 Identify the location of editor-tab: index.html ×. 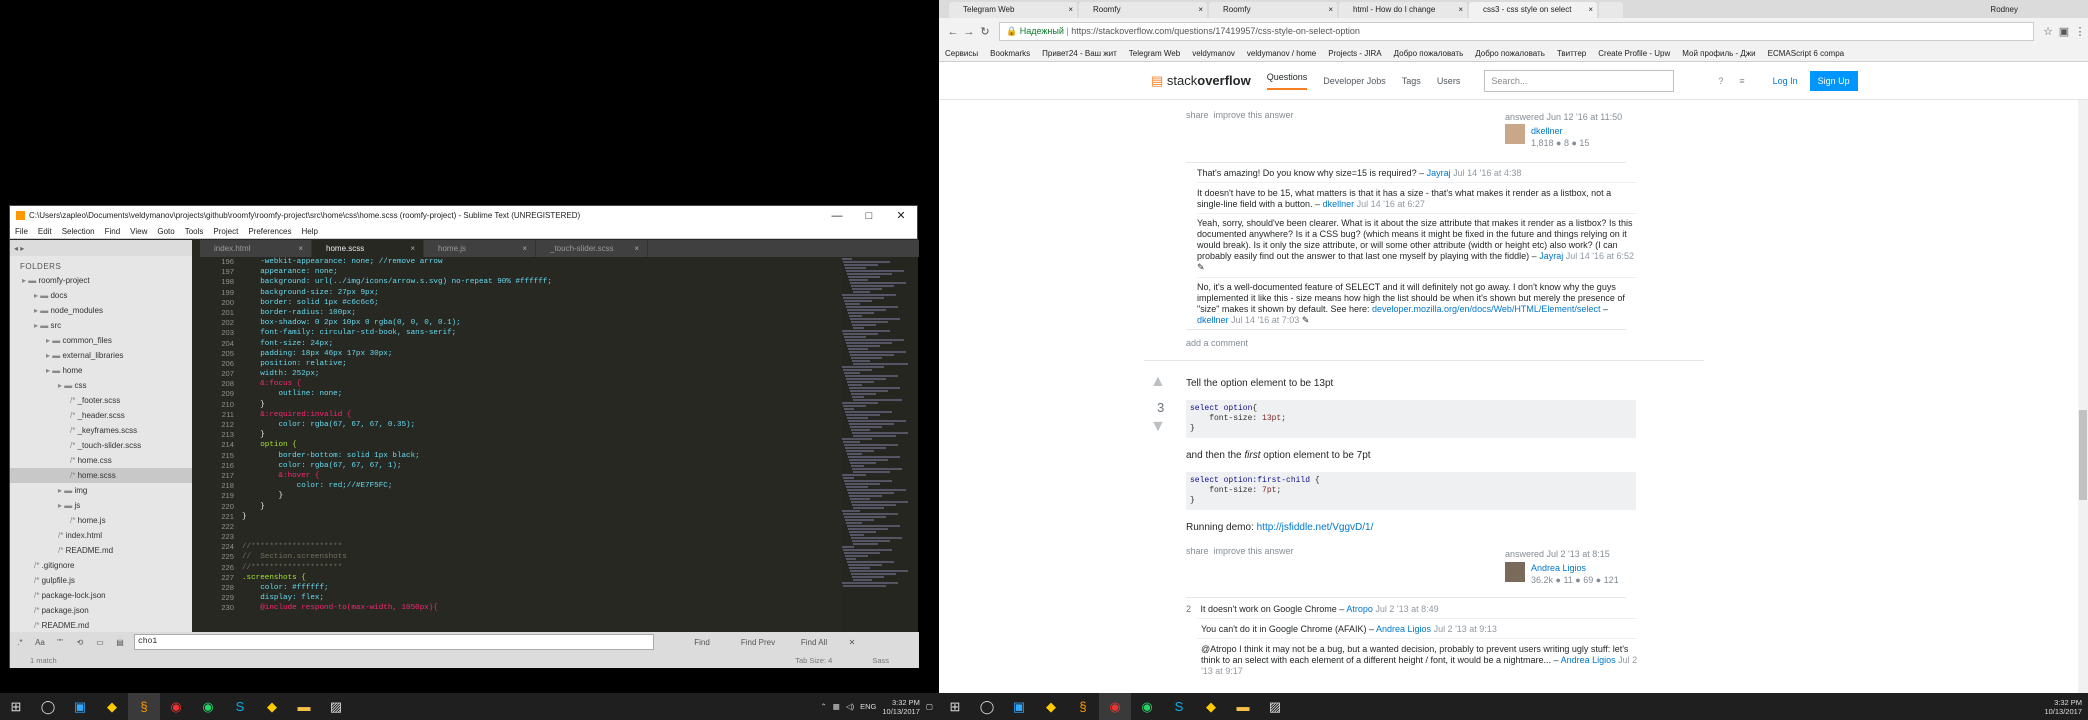
(256, 248).